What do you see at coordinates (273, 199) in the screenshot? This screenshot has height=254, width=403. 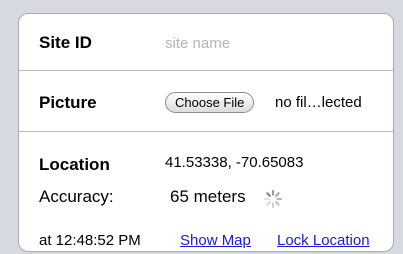 I see `loading-spinner-icon` at bounding box center [273, 199].